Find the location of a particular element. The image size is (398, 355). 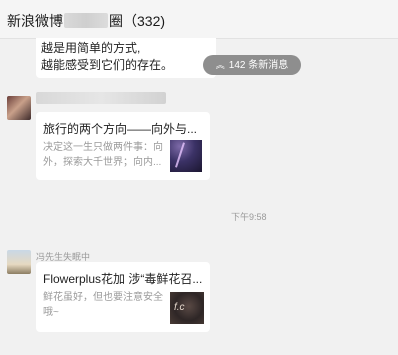

card-description-line: 鲜花虽好，但也要注意安全 is located at coordinates (103, 297).